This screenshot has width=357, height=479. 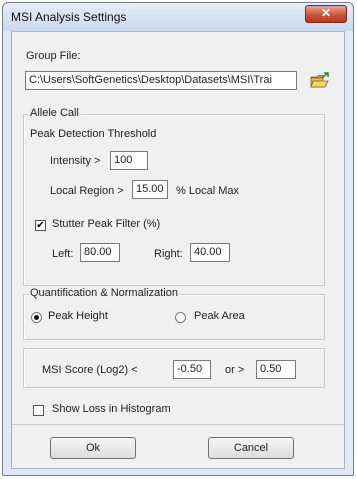 What do you see at coordinates (150, 189) in the screenshot?
I see `local-region-input: 15.00` at bounding box center [150, 189].